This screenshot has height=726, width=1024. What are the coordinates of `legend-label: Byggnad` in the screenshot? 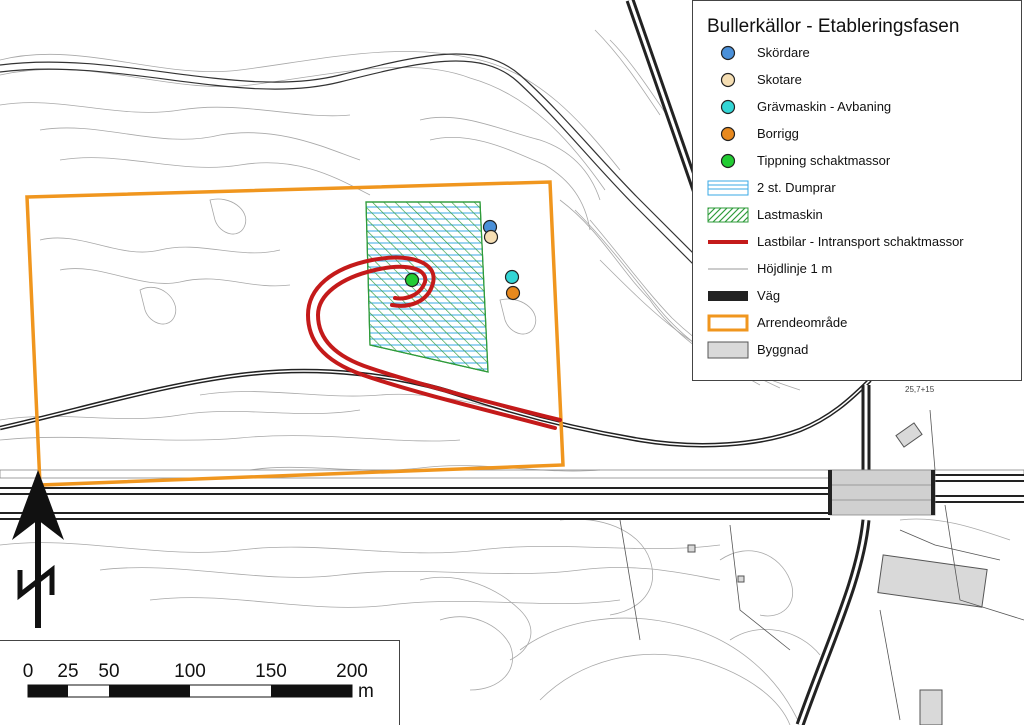 It's located at (783, 349).